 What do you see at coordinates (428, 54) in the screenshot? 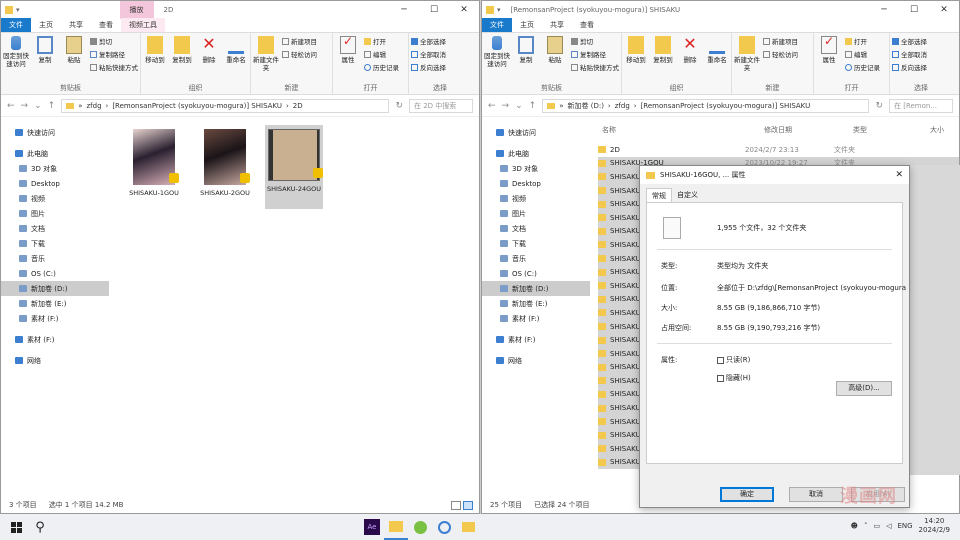
I see `select-none-button: 全部取消` at bounding box center [428, 54].